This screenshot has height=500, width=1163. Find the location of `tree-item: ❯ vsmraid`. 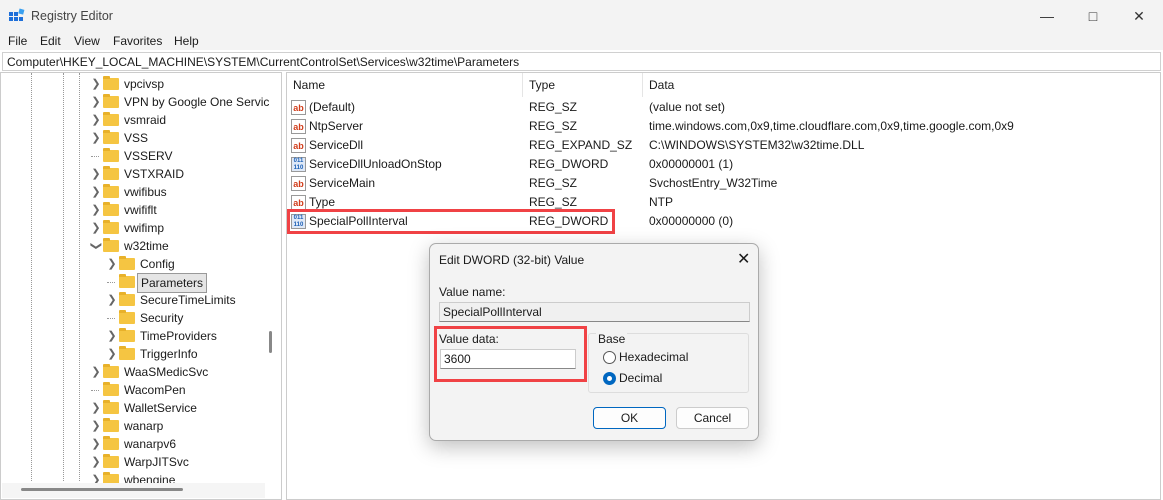

tree-item: ❯ vsmraid is located at coordinates (133, 120).